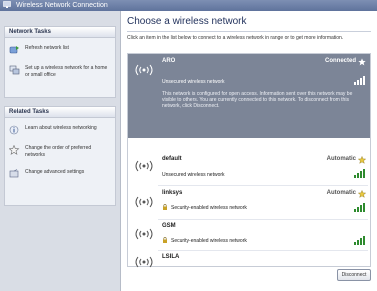 The width and height of the screenshot is (377, 291). What do you see at coordinates (14, 130) in the screenshot?
I see `info-icon` at bounding box center [14, 130].